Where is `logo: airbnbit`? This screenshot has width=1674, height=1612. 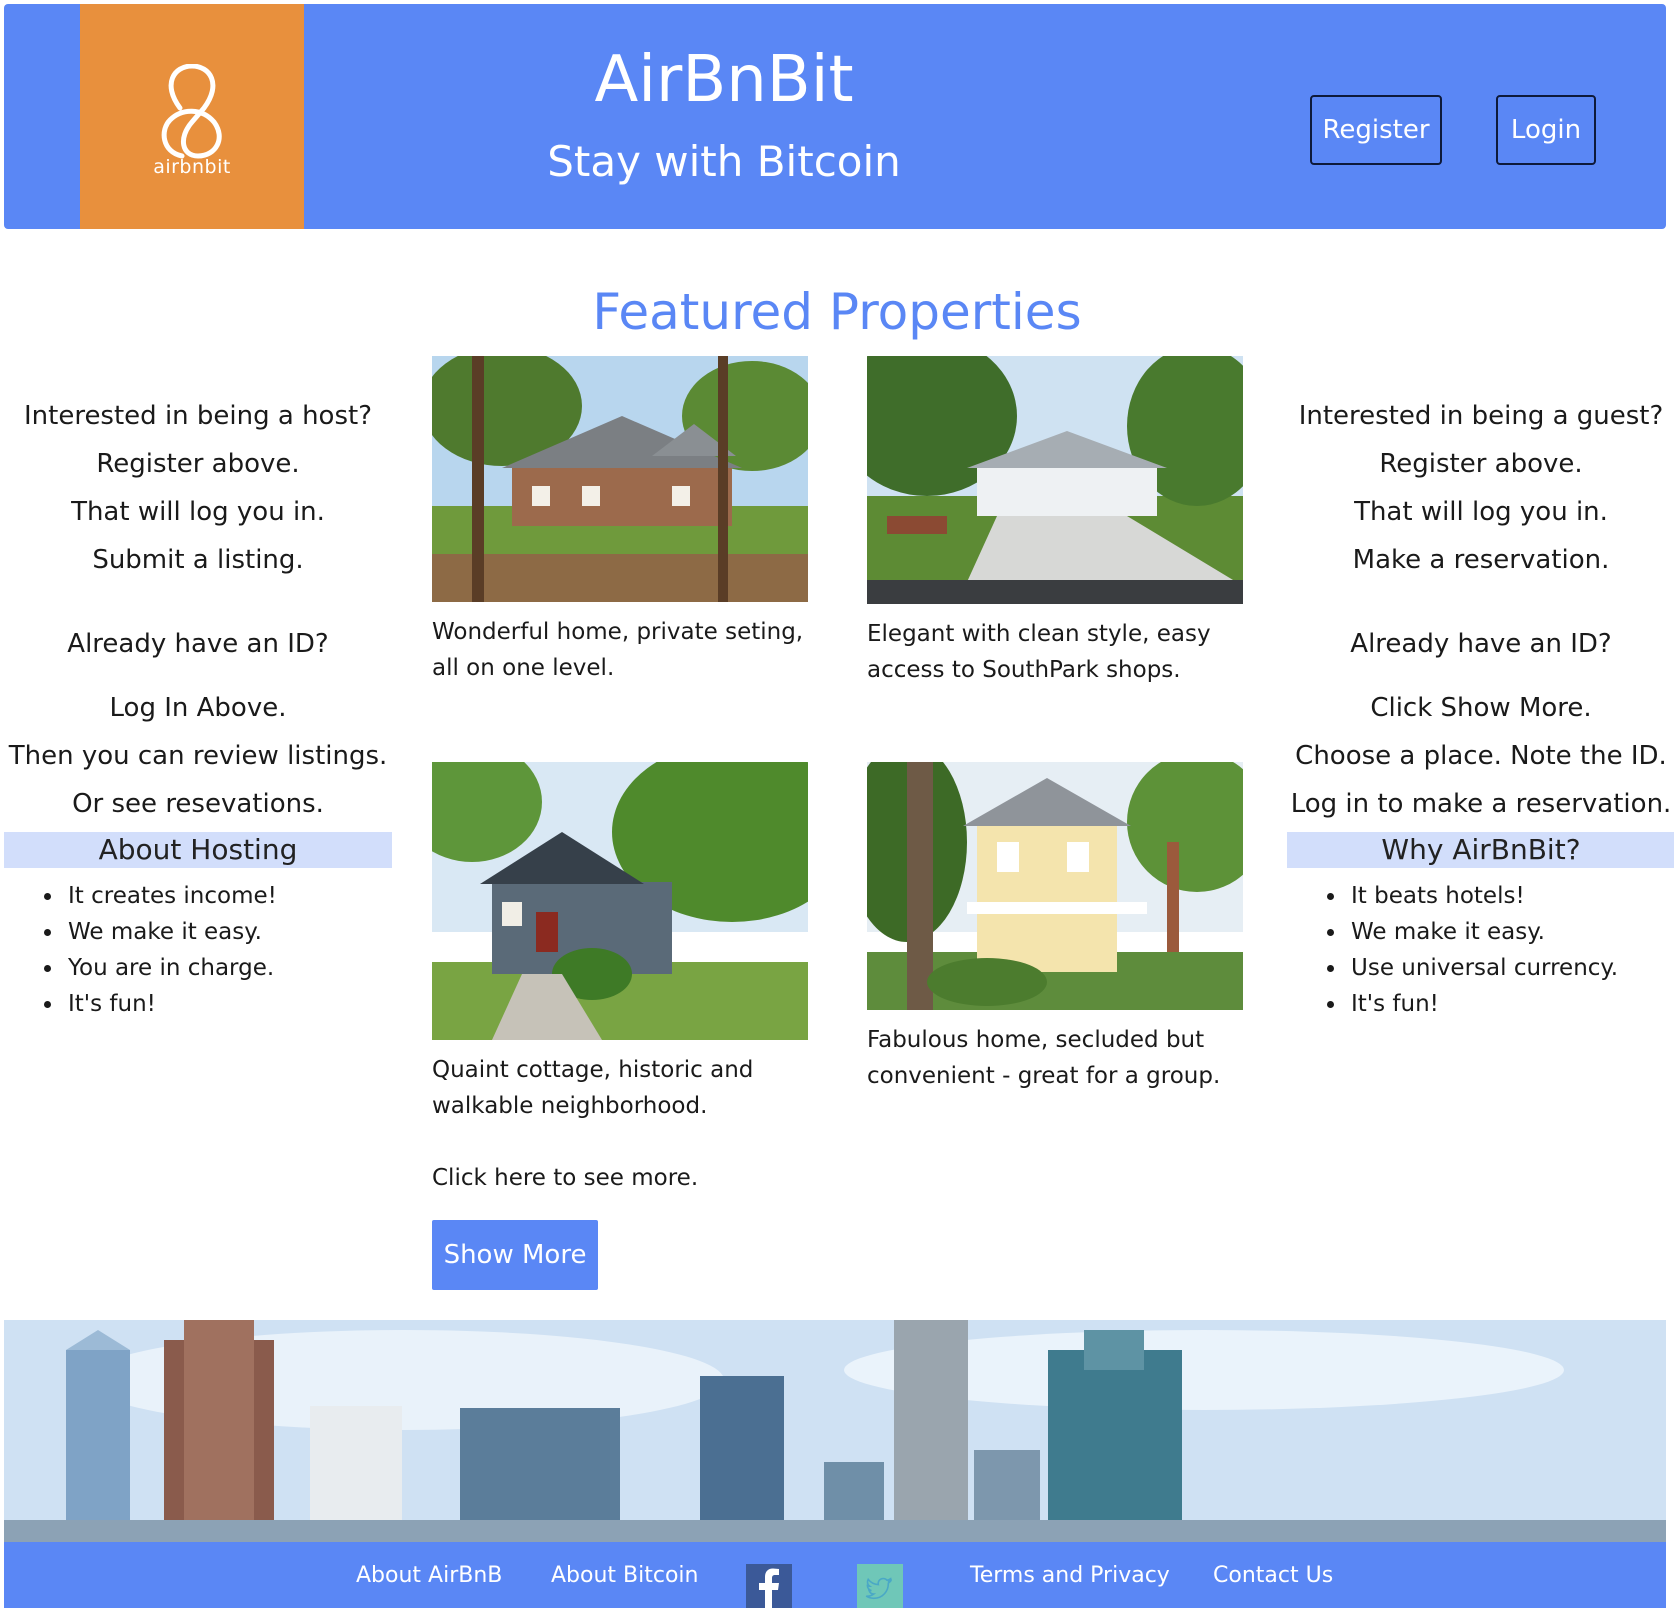 logo: airbnbit is located at coordinates (192, 116).